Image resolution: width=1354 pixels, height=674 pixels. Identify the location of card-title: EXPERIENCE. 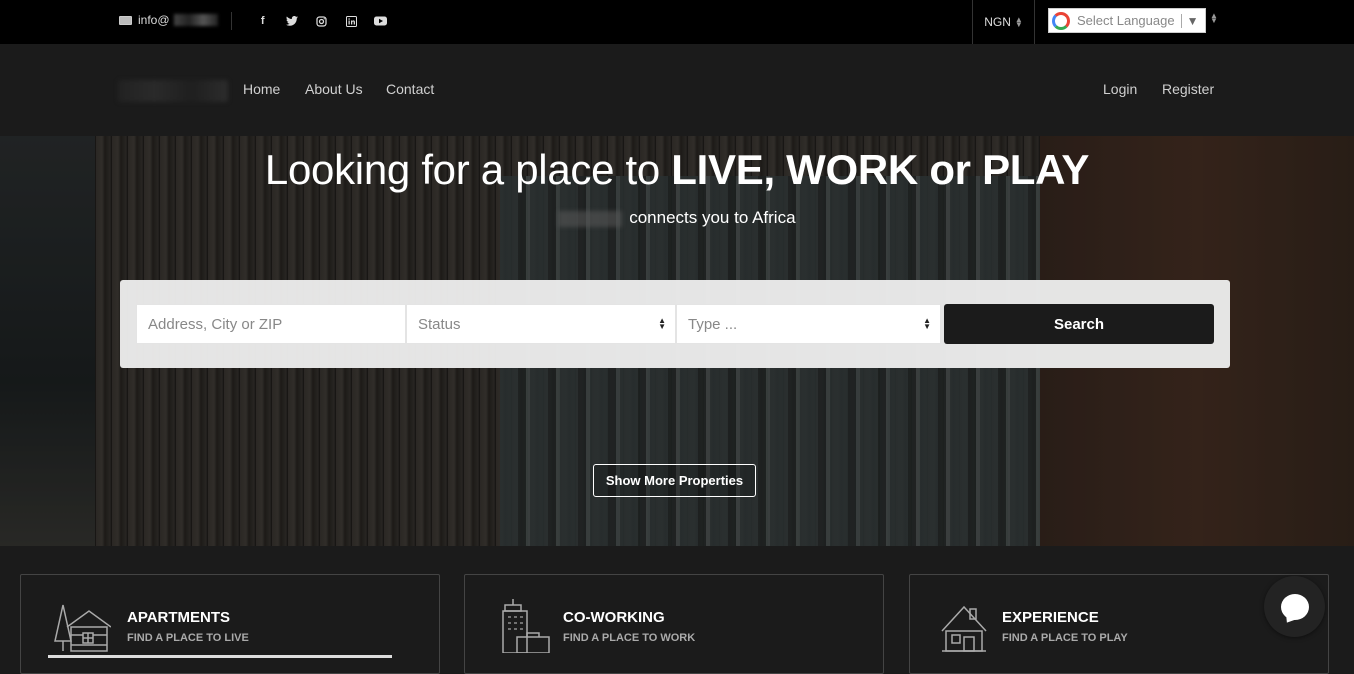
(1050, 617).